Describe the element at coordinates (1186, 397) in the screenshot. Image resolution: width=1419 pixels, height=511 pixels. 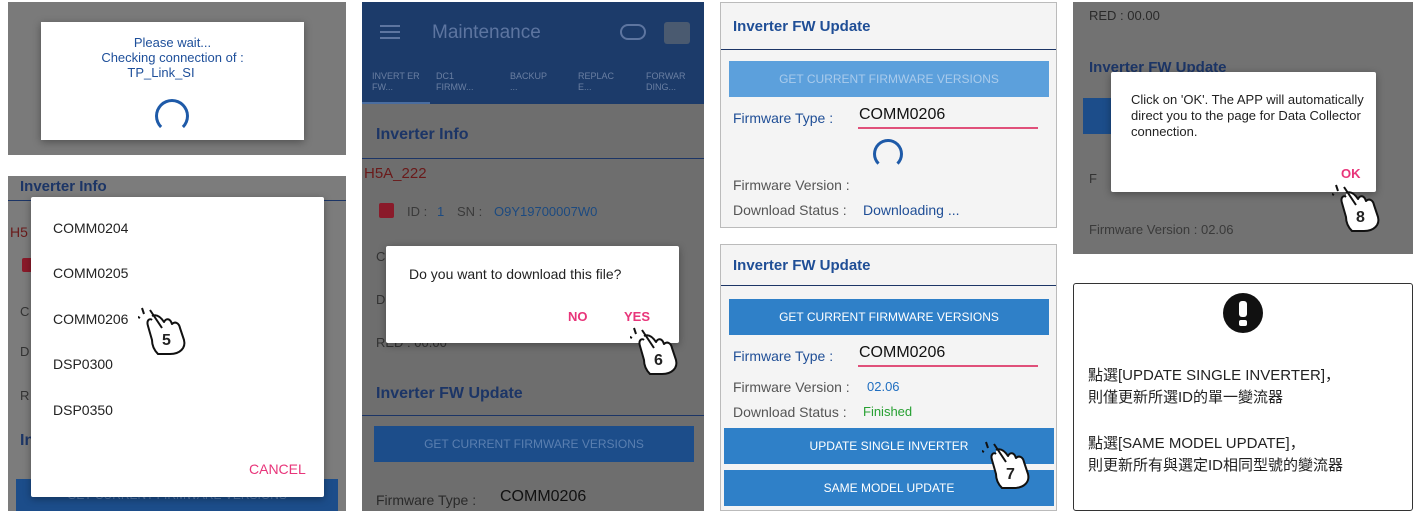
I see `note-line-2: 則僅更新所選ID的單一變流器` at that location.